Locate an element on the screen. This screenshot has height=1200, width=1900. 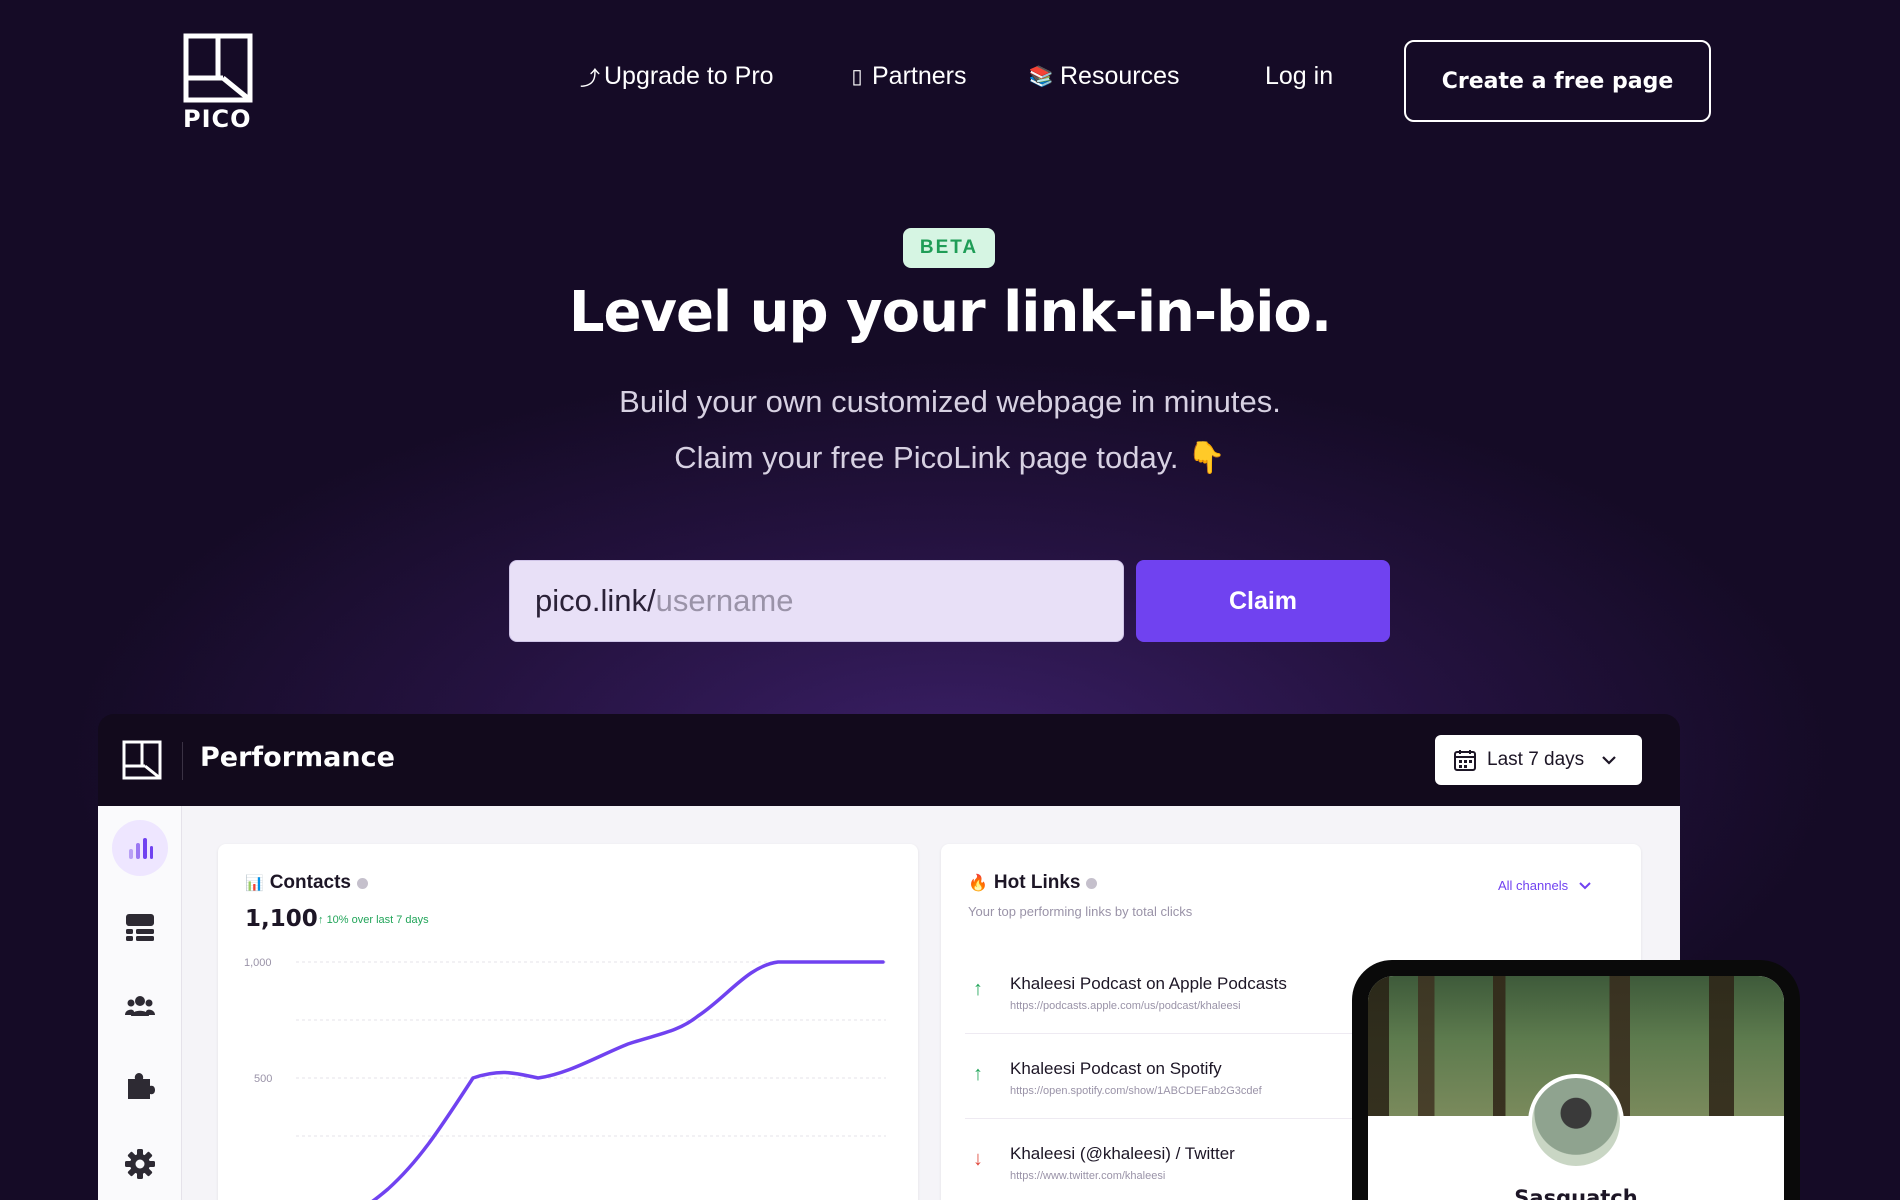
username-input-group: pico.link/ is located at coordinates (816, 601).